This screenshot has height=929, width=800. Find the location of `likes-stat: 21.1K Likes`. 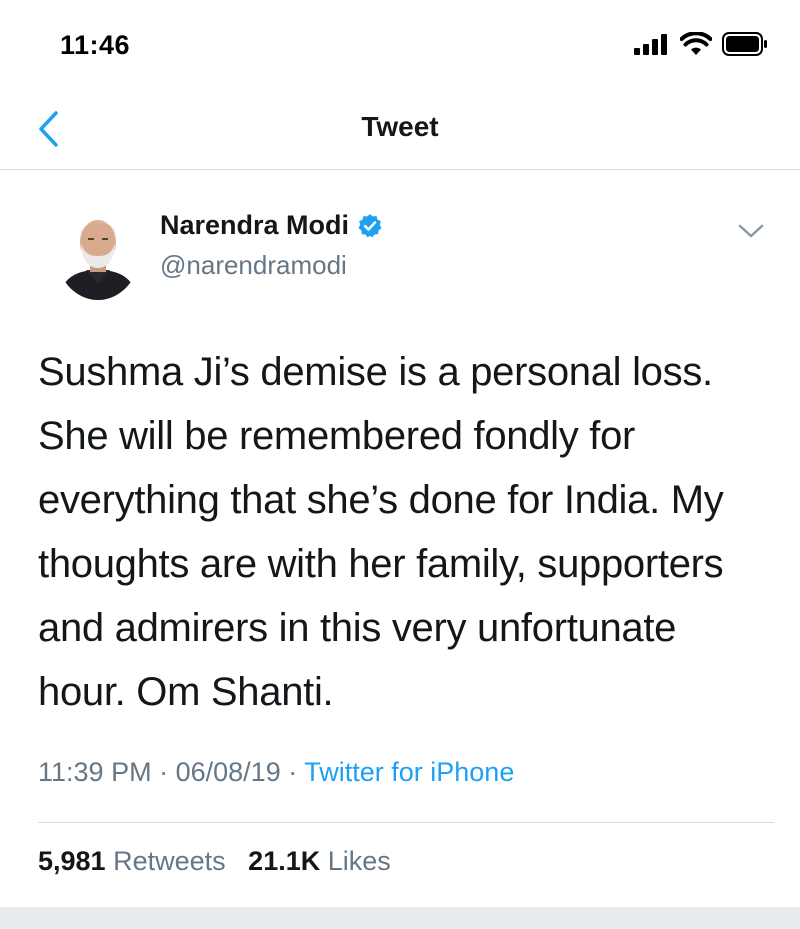

likes-stat: 21.1K Likes is located at coordinates (319, 861).